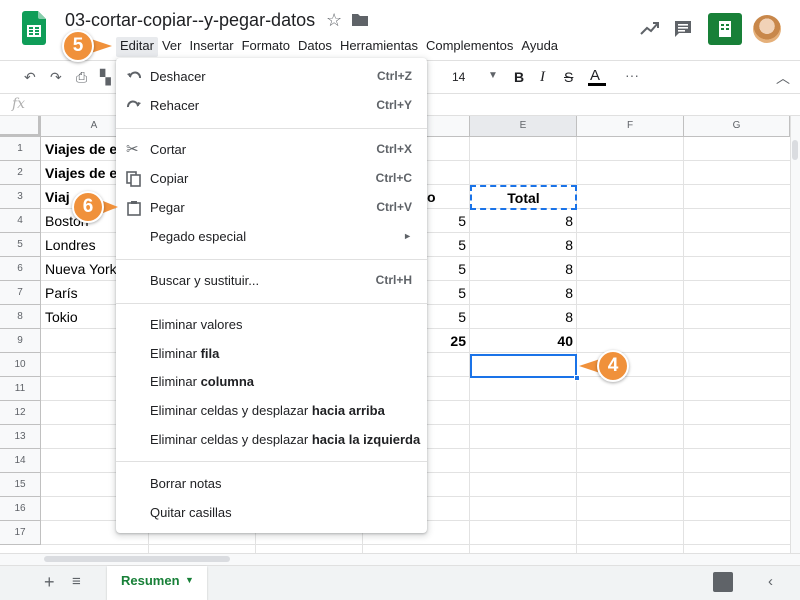 The image size is (800, 600). I want to click on fill-handle, so click(577, 378).